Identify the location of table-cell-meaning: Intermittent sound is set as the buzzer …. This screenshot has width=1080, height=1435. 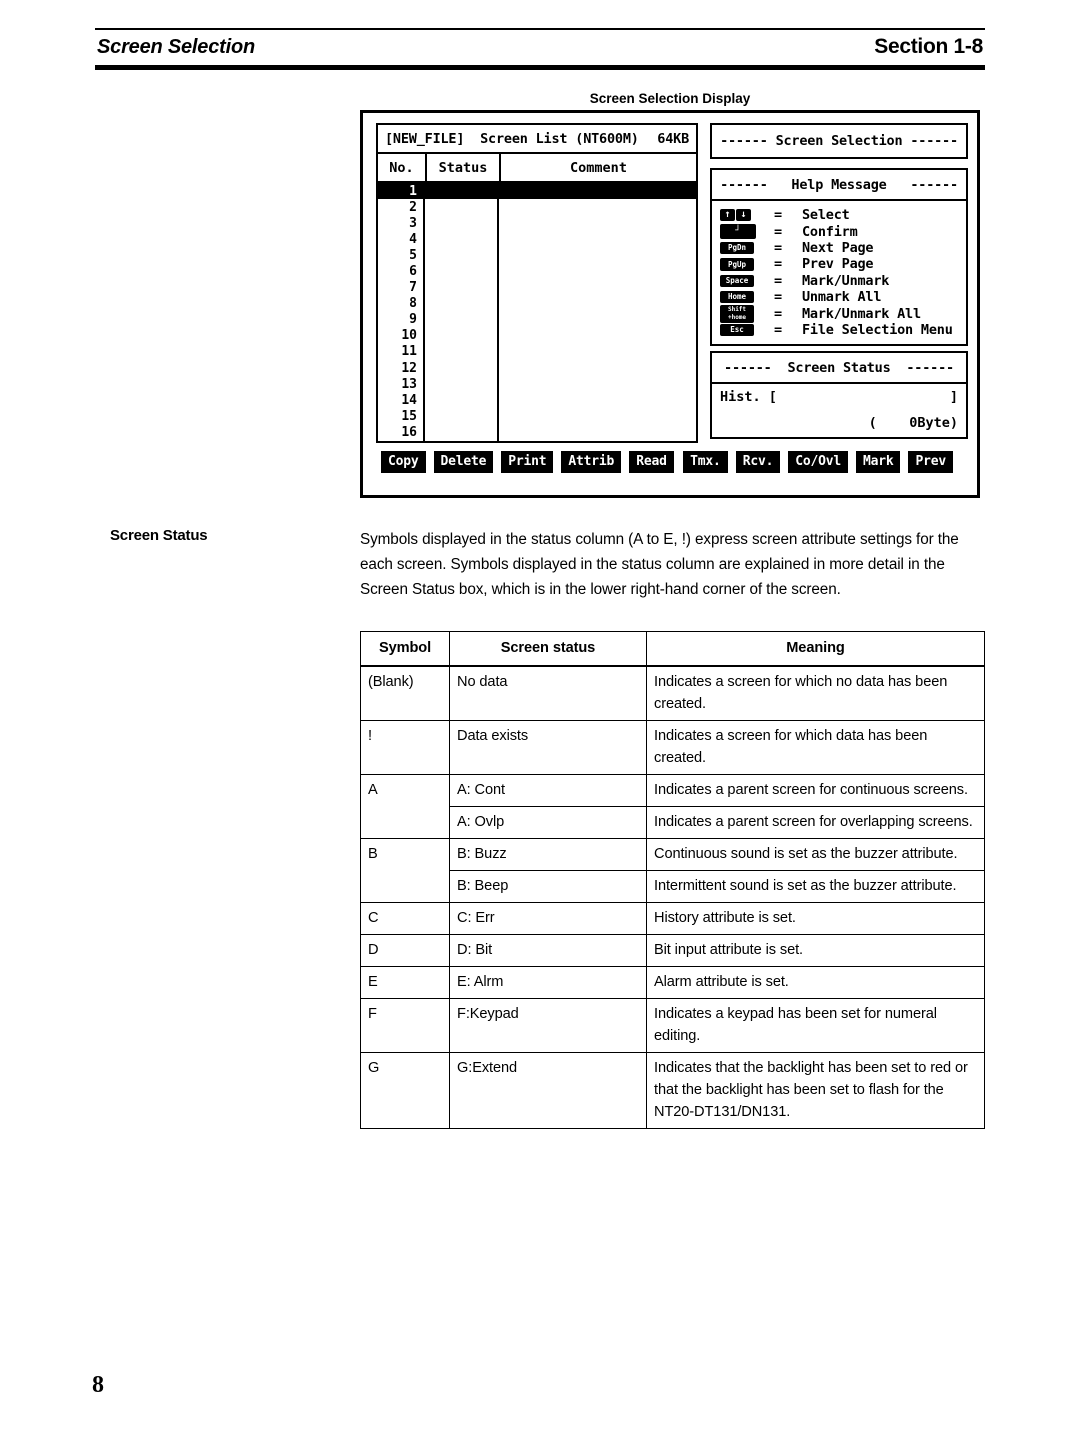
(815, 886).